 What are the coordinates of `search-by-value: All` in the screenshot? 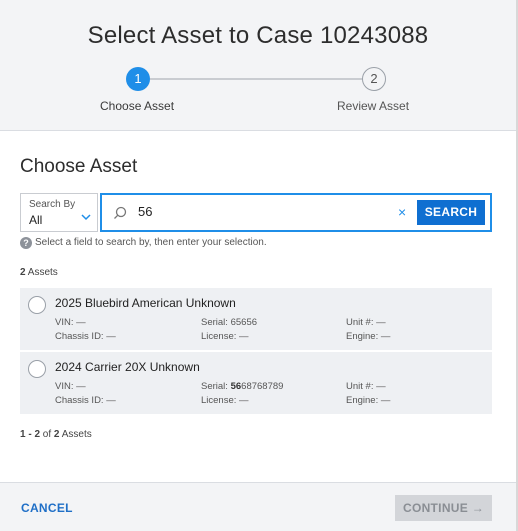 It's located at (36, 220).